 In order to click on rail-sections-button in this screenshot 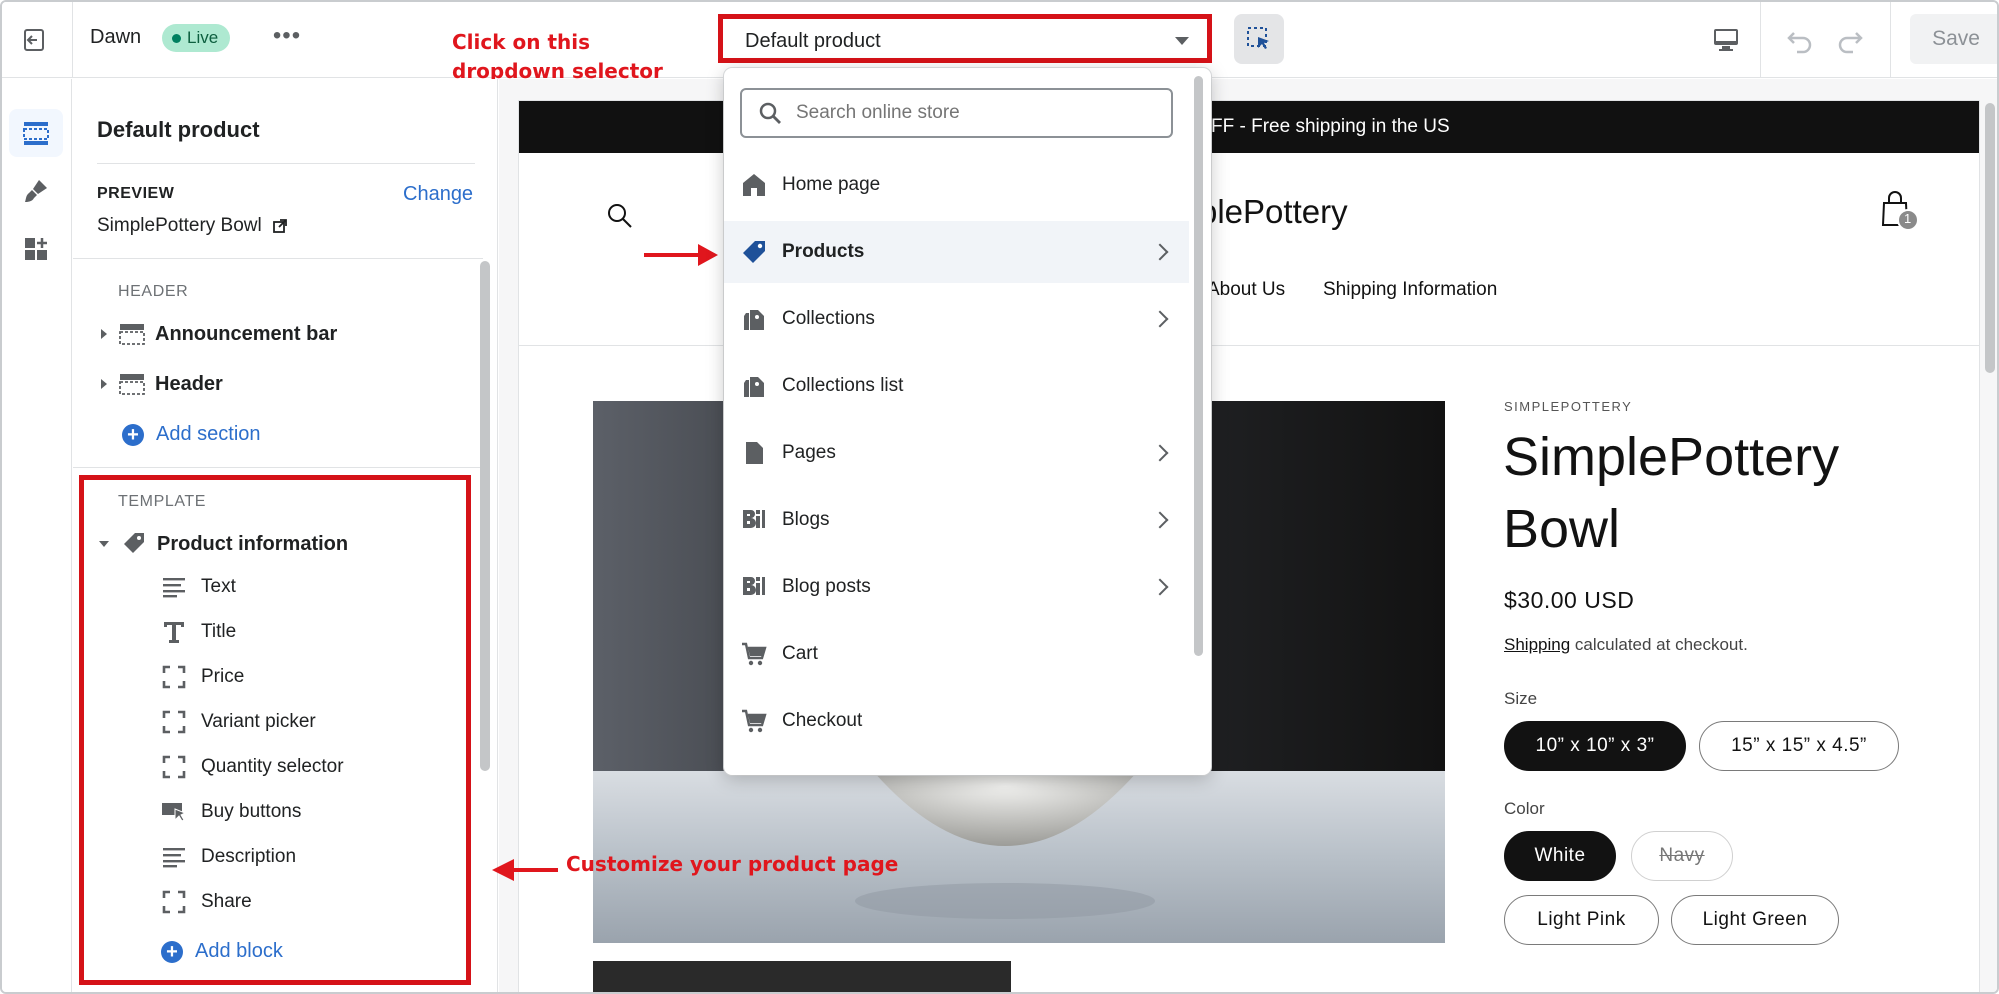, I will do `click(36, 133)`.